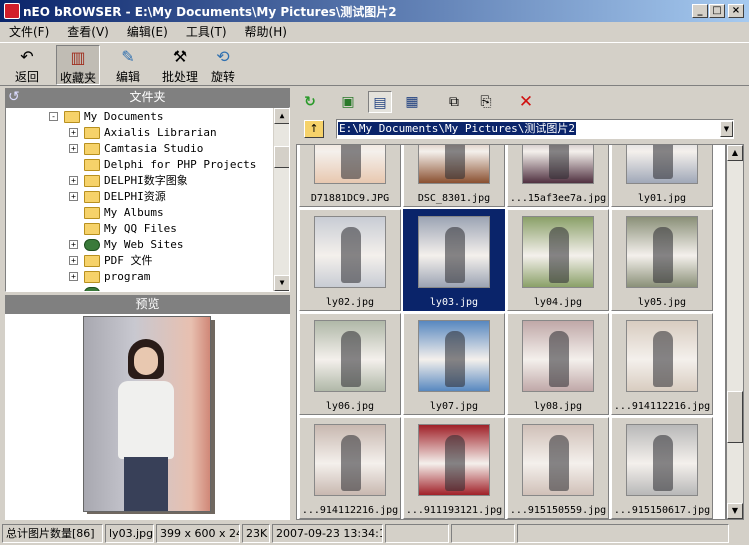 The height and width of the screenshot is (545, 749). Describe the element at coordinates (454, 302) in the screenshot. I see `thumbnail-caption: ly03.jpg` at that location.